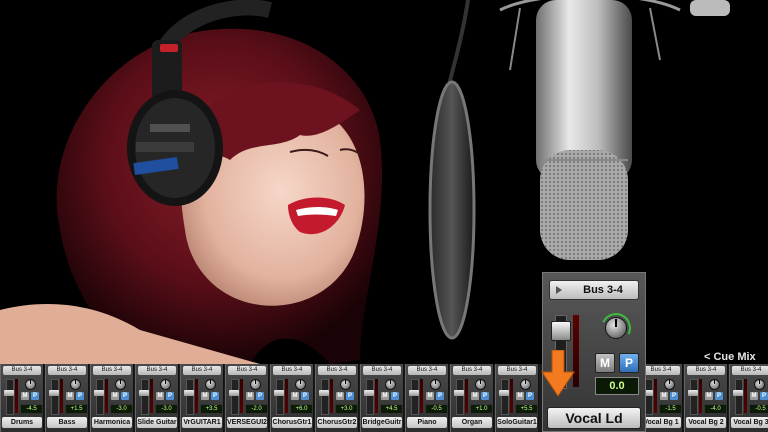 This screenshot has width=768, height=432. I want to click on channel-strip: Bus 3-4 M P -0.5 Piano, so click(427, 398).